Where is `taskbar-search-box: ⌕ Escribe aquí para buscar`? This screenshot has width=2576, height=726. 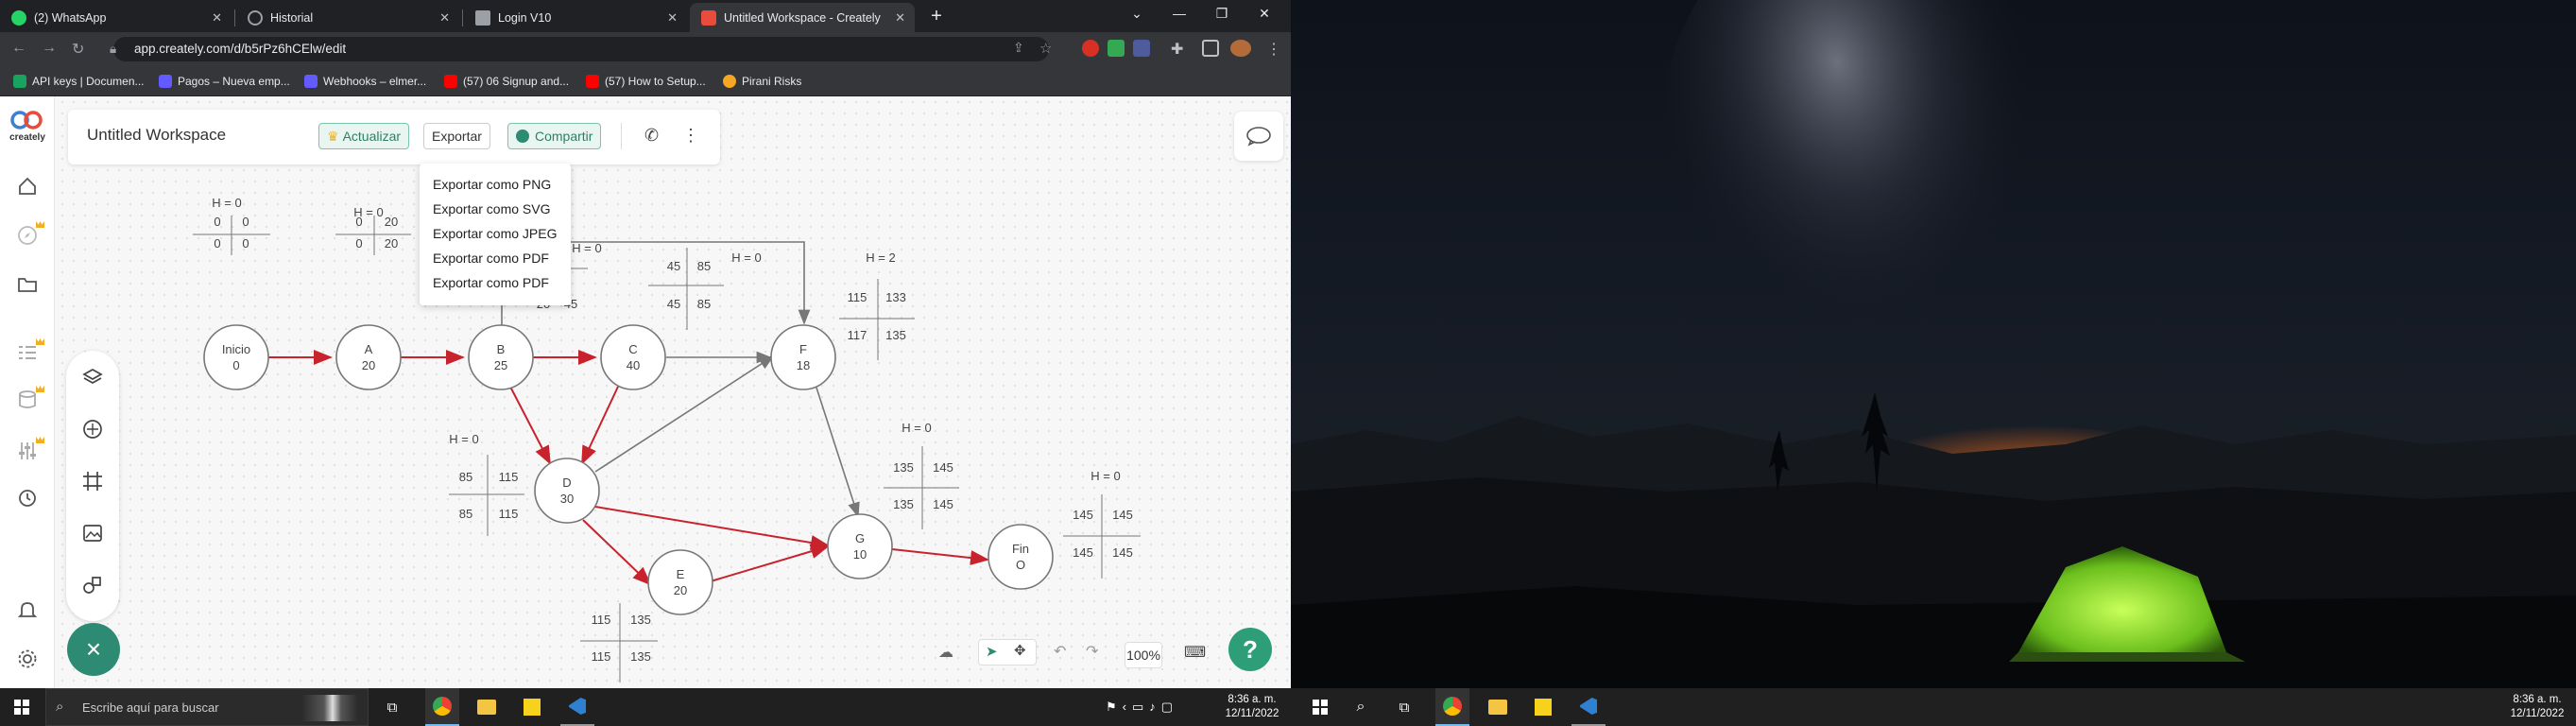
taskbar-search-box: ⌕ Escribe aquí para buscar is located at coordinates (207, 707).